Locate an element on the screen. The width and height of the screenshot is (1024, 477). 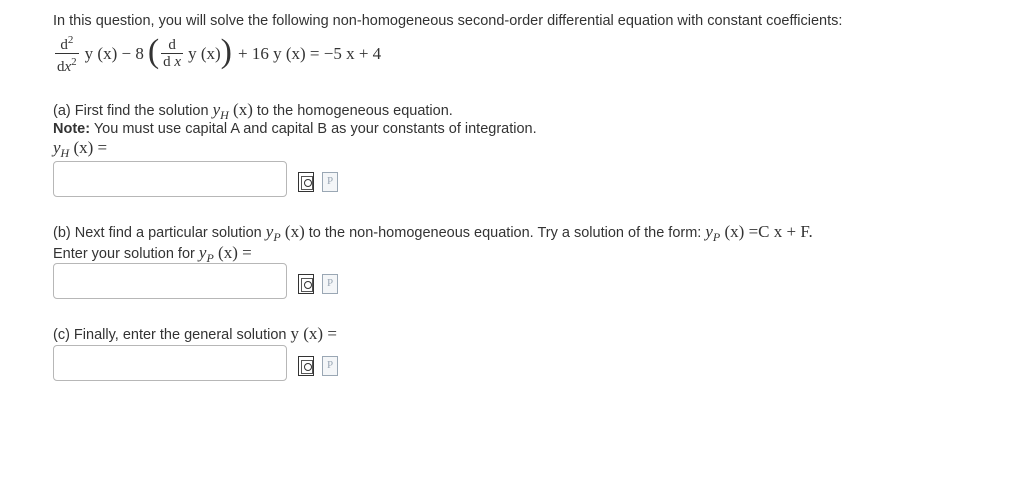
right-paren: ) is located at coordinates (226, 51).